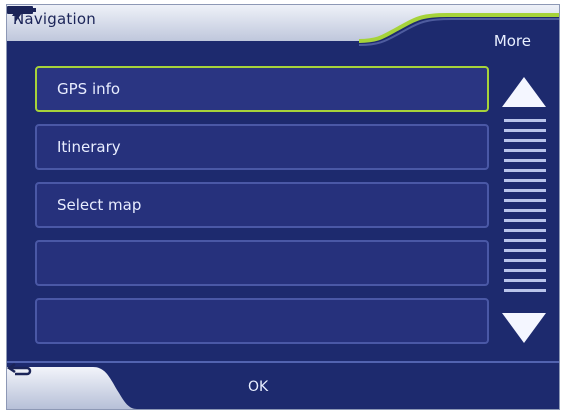 This screenshot has width=562, height=415. I want to click on back-arrow-icon, so click(19, 369).